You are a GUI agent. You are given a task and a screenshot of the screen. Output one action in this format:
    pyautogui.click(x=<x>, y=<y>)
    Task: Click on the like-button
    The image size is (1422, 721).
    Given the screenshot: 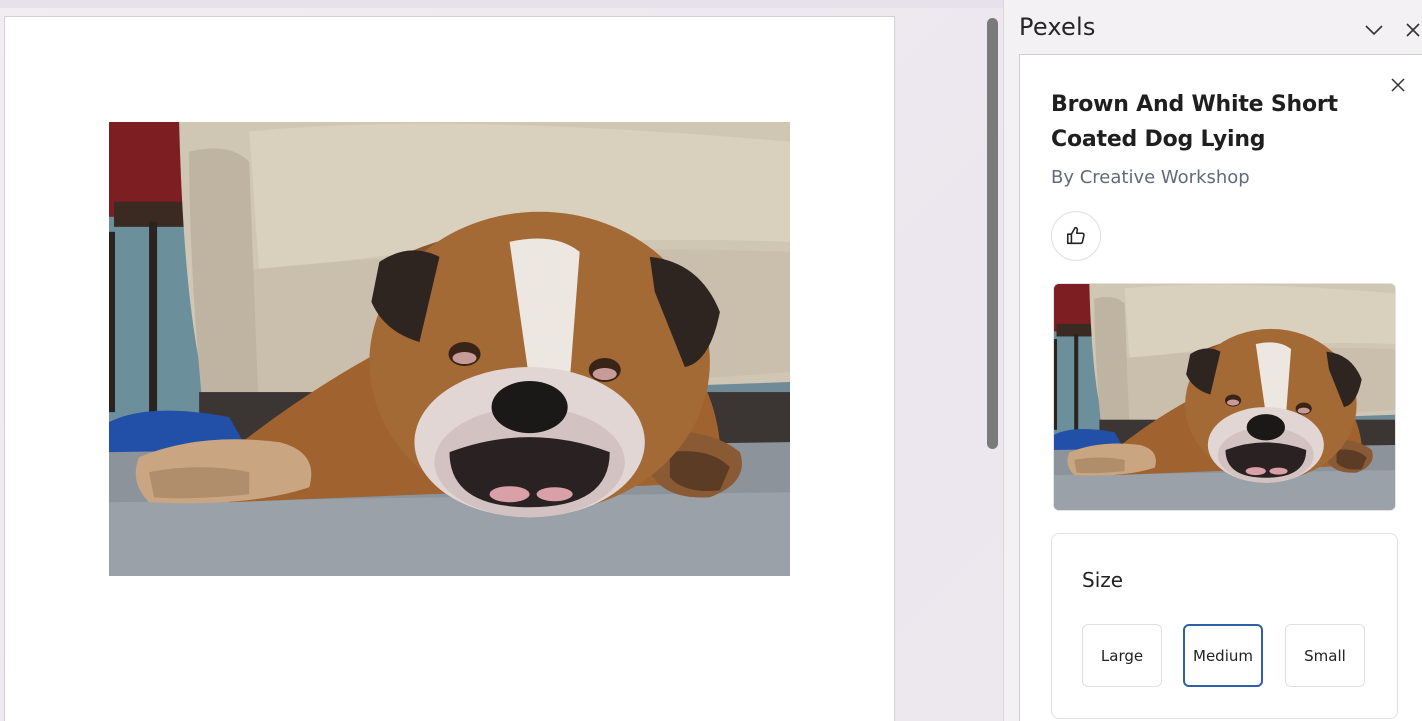 What is the action you would take?
    pyautogui.click(x=1076, y=236)
    